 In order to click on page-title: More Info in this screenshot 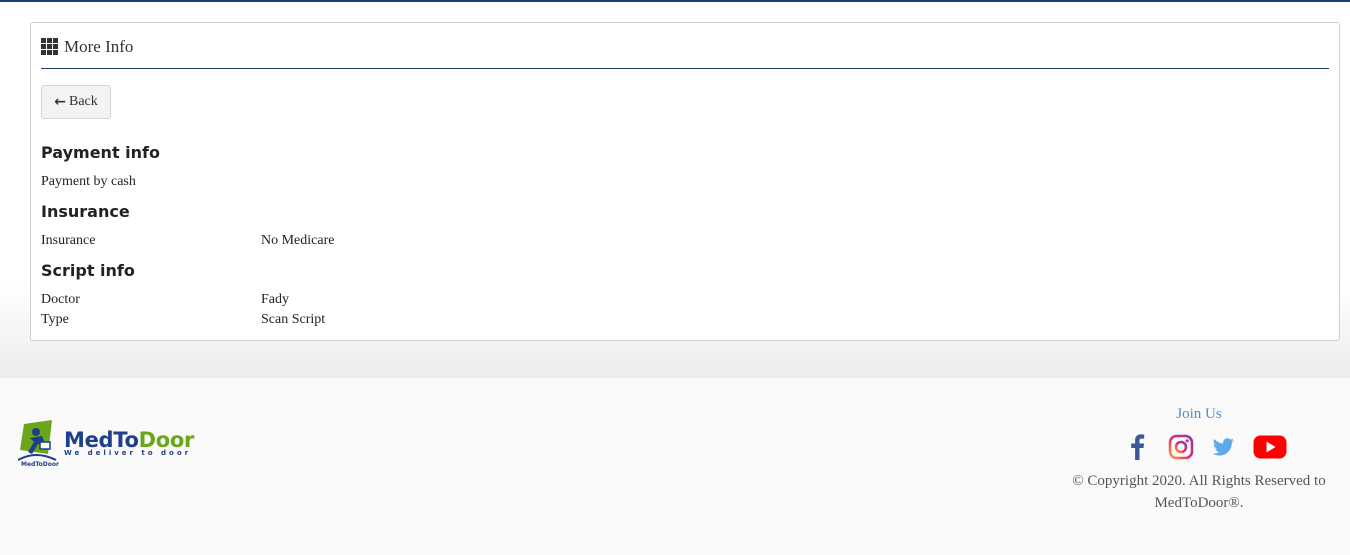, I will do `click(99, 46)`.